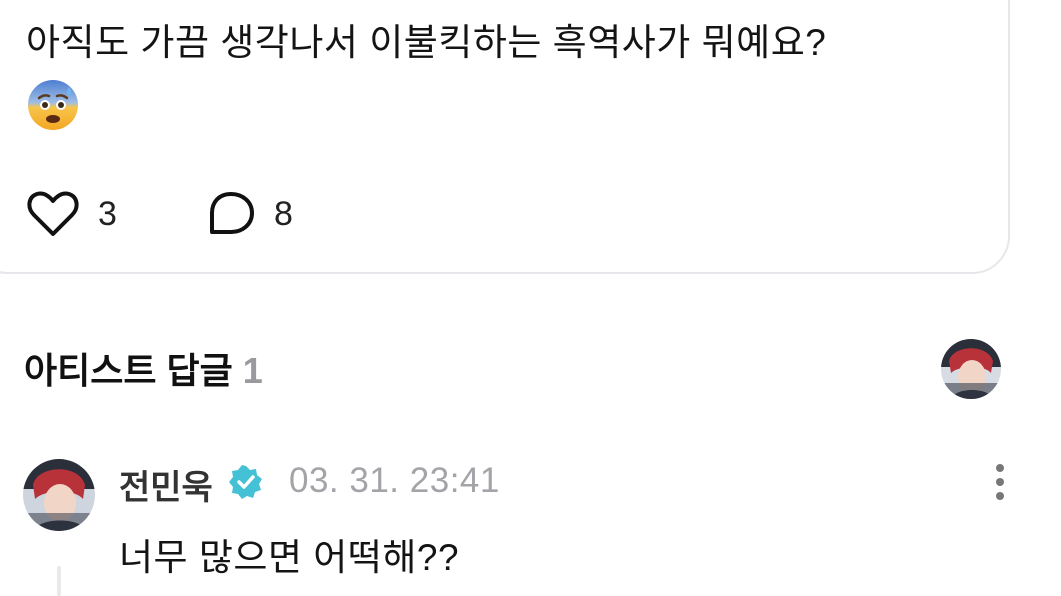  Describe the element at coordinates (426, 42) in the screenshot. I see `post-text: 아직도 가끔 생각나서 이불킥하는 흑역사가 뭐예요?` at that location.